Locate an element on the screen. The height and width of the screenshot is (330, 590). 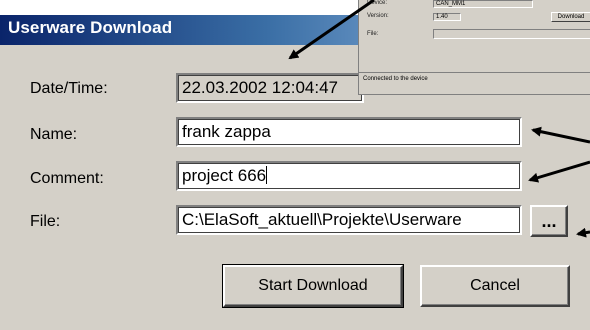
inset-file-label: File: is located at coordinates (373, 34).